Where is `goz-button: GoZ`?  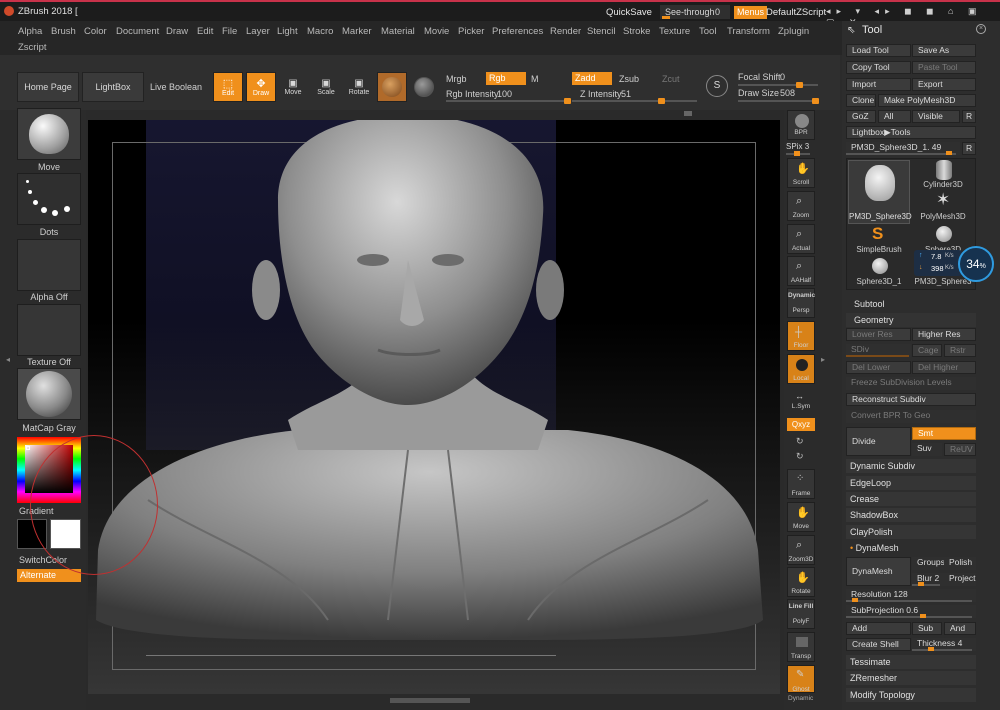 goz-button: GoZ is located at coordinates (861, 116).